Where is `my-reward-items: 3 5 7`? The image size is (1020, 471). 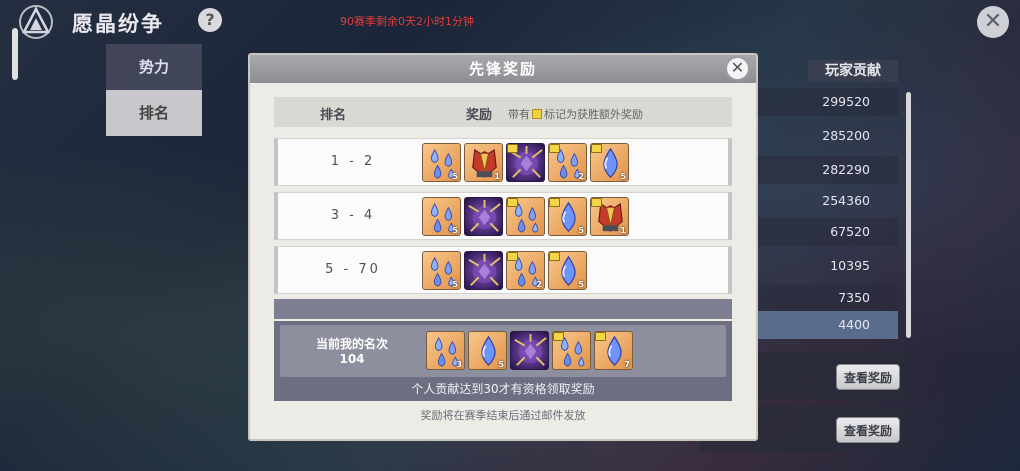 my-reward-items: 3 5 7 is located at coordinates (531, 350).